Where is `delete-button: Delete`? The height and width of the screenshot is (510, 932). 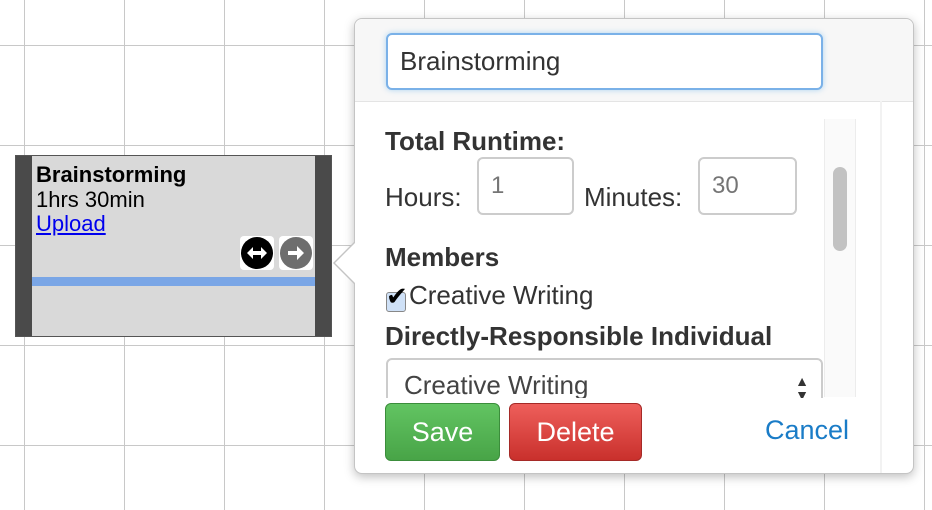 delete-button: Delete is located at coordinates (575, 432).